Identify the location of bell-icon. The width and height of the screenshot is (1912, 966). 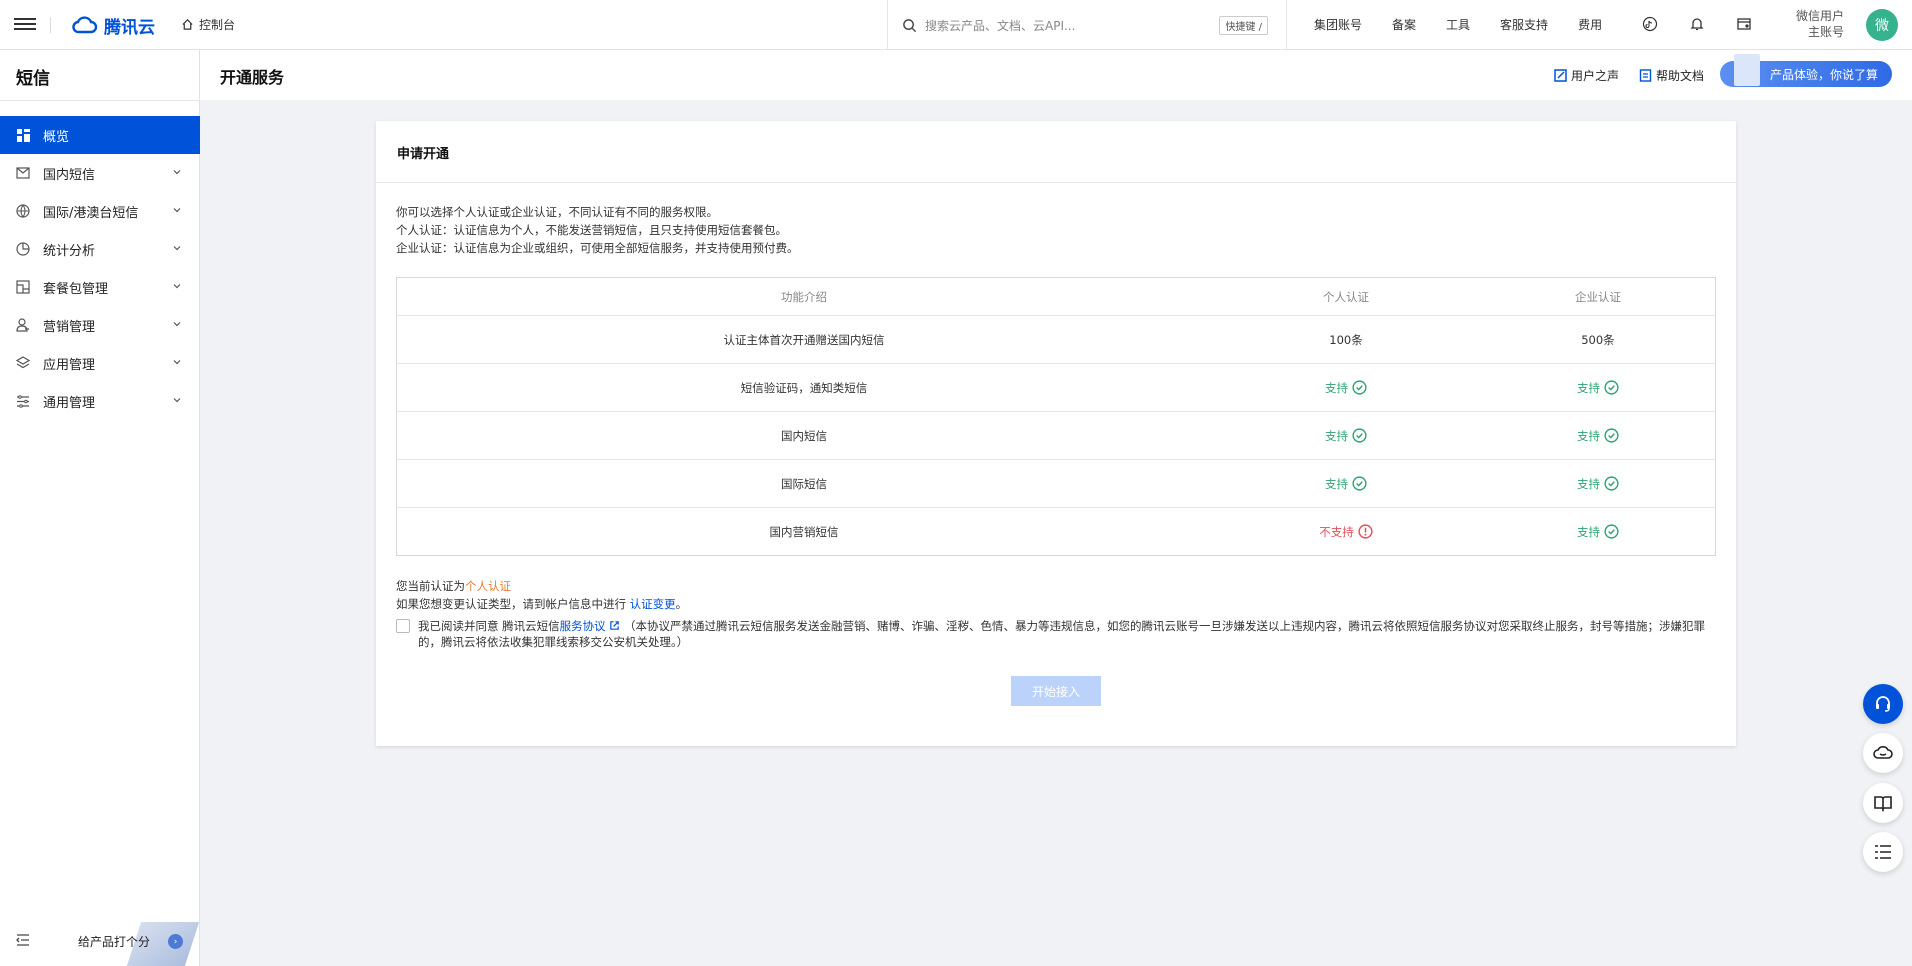
(1697, 24).